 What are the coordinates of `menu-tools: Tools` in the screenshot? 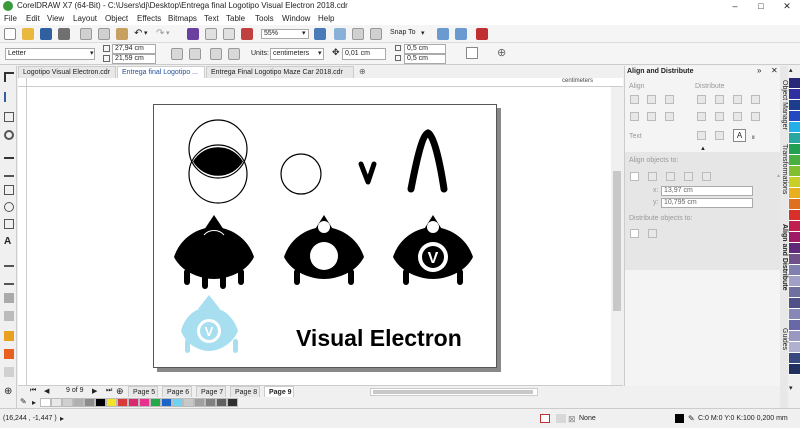 It's located at (264, 19).